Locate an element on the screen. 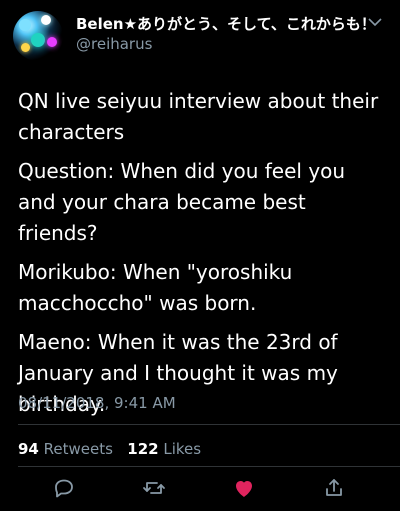 The width and height of the screenshot is (400, 511). likes-count: 122 is located at coordinates (143, 449).